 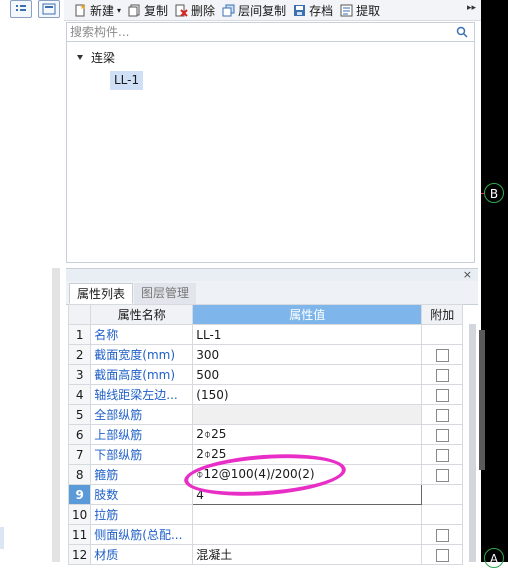 I want to click on table-row: 8 箍筋 ⌽12@100(4)/200(2), so click(x=265, y=474).